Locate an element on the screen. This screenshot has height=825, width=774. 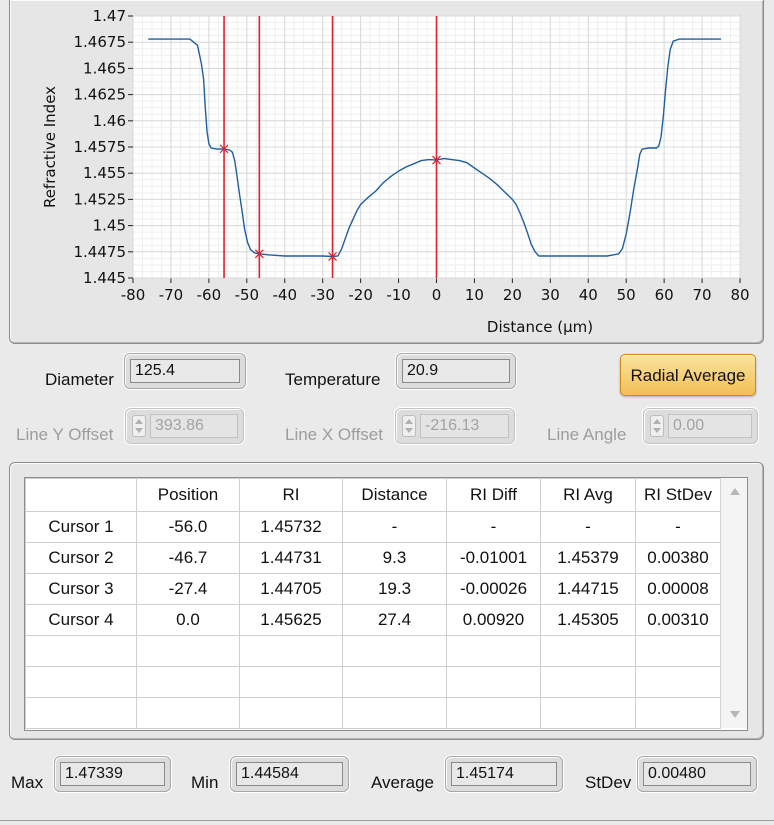
y-tick-label: 1.455 is located at coordinates (104, 173).